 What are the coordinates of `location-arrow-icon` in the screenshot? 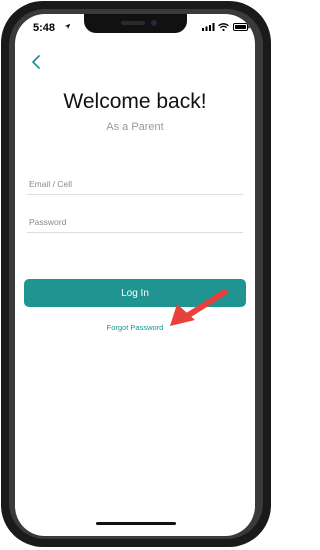 It's located at (67, 26).